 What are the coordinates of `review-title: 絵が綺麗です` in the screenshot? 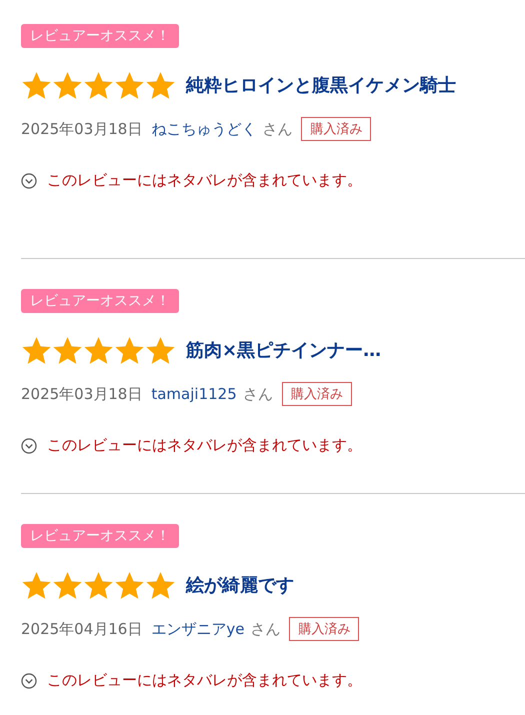 It's located at (240, 585).